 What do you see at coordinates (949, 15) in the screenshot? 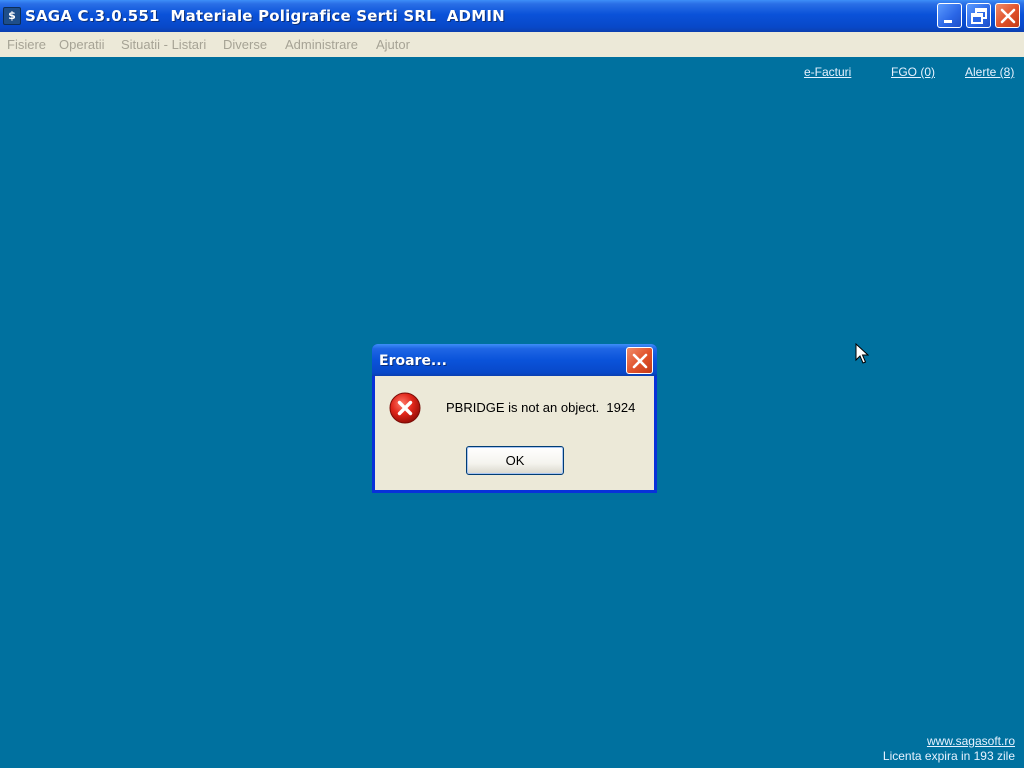
I see `minimize-button` at bounding box center [949, 15].